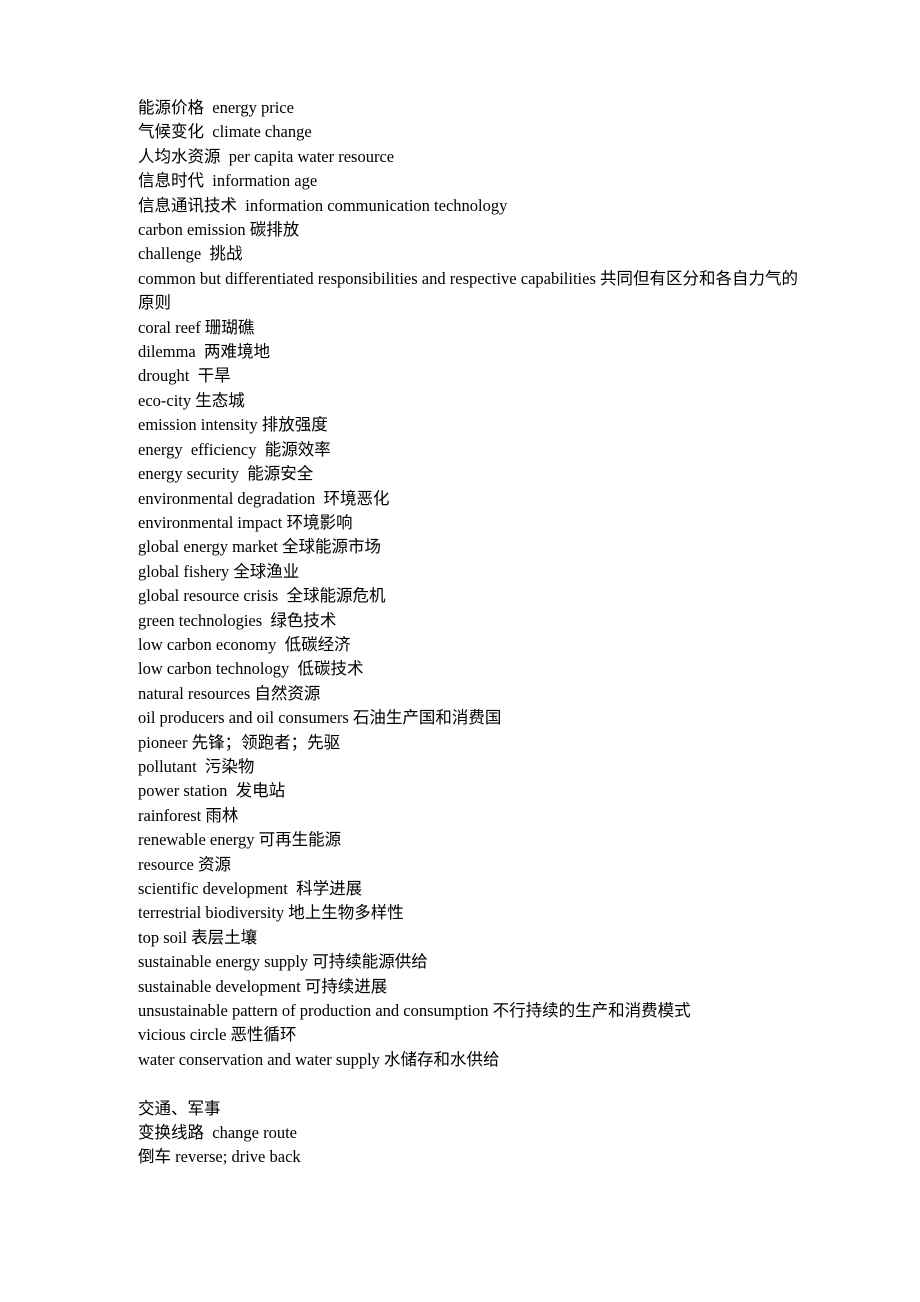 This screenshot has height=1302, width=920. Describe the element at coordinates (251, 669) in the screenshot. I see `glossary-line: low carbon technology 低碳技术` at that location.